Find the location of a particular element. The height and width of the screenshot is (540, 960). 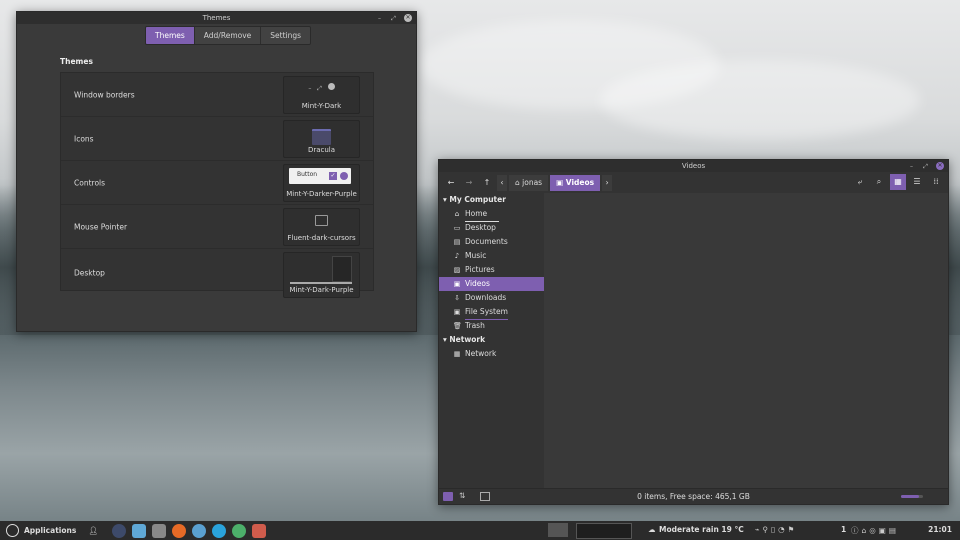

section-title: Themes is located at coordinates (76, 61).